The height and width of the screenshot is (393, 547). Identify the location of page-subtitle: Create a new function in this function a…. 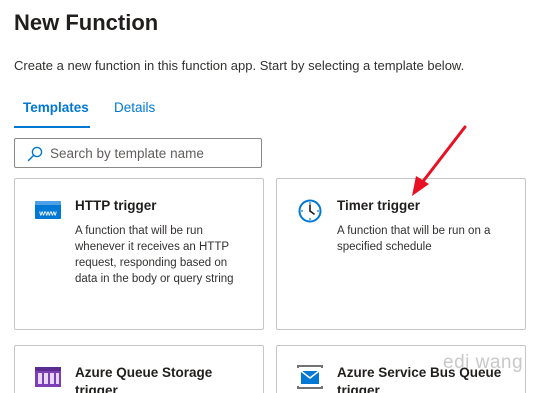
(239, 65).